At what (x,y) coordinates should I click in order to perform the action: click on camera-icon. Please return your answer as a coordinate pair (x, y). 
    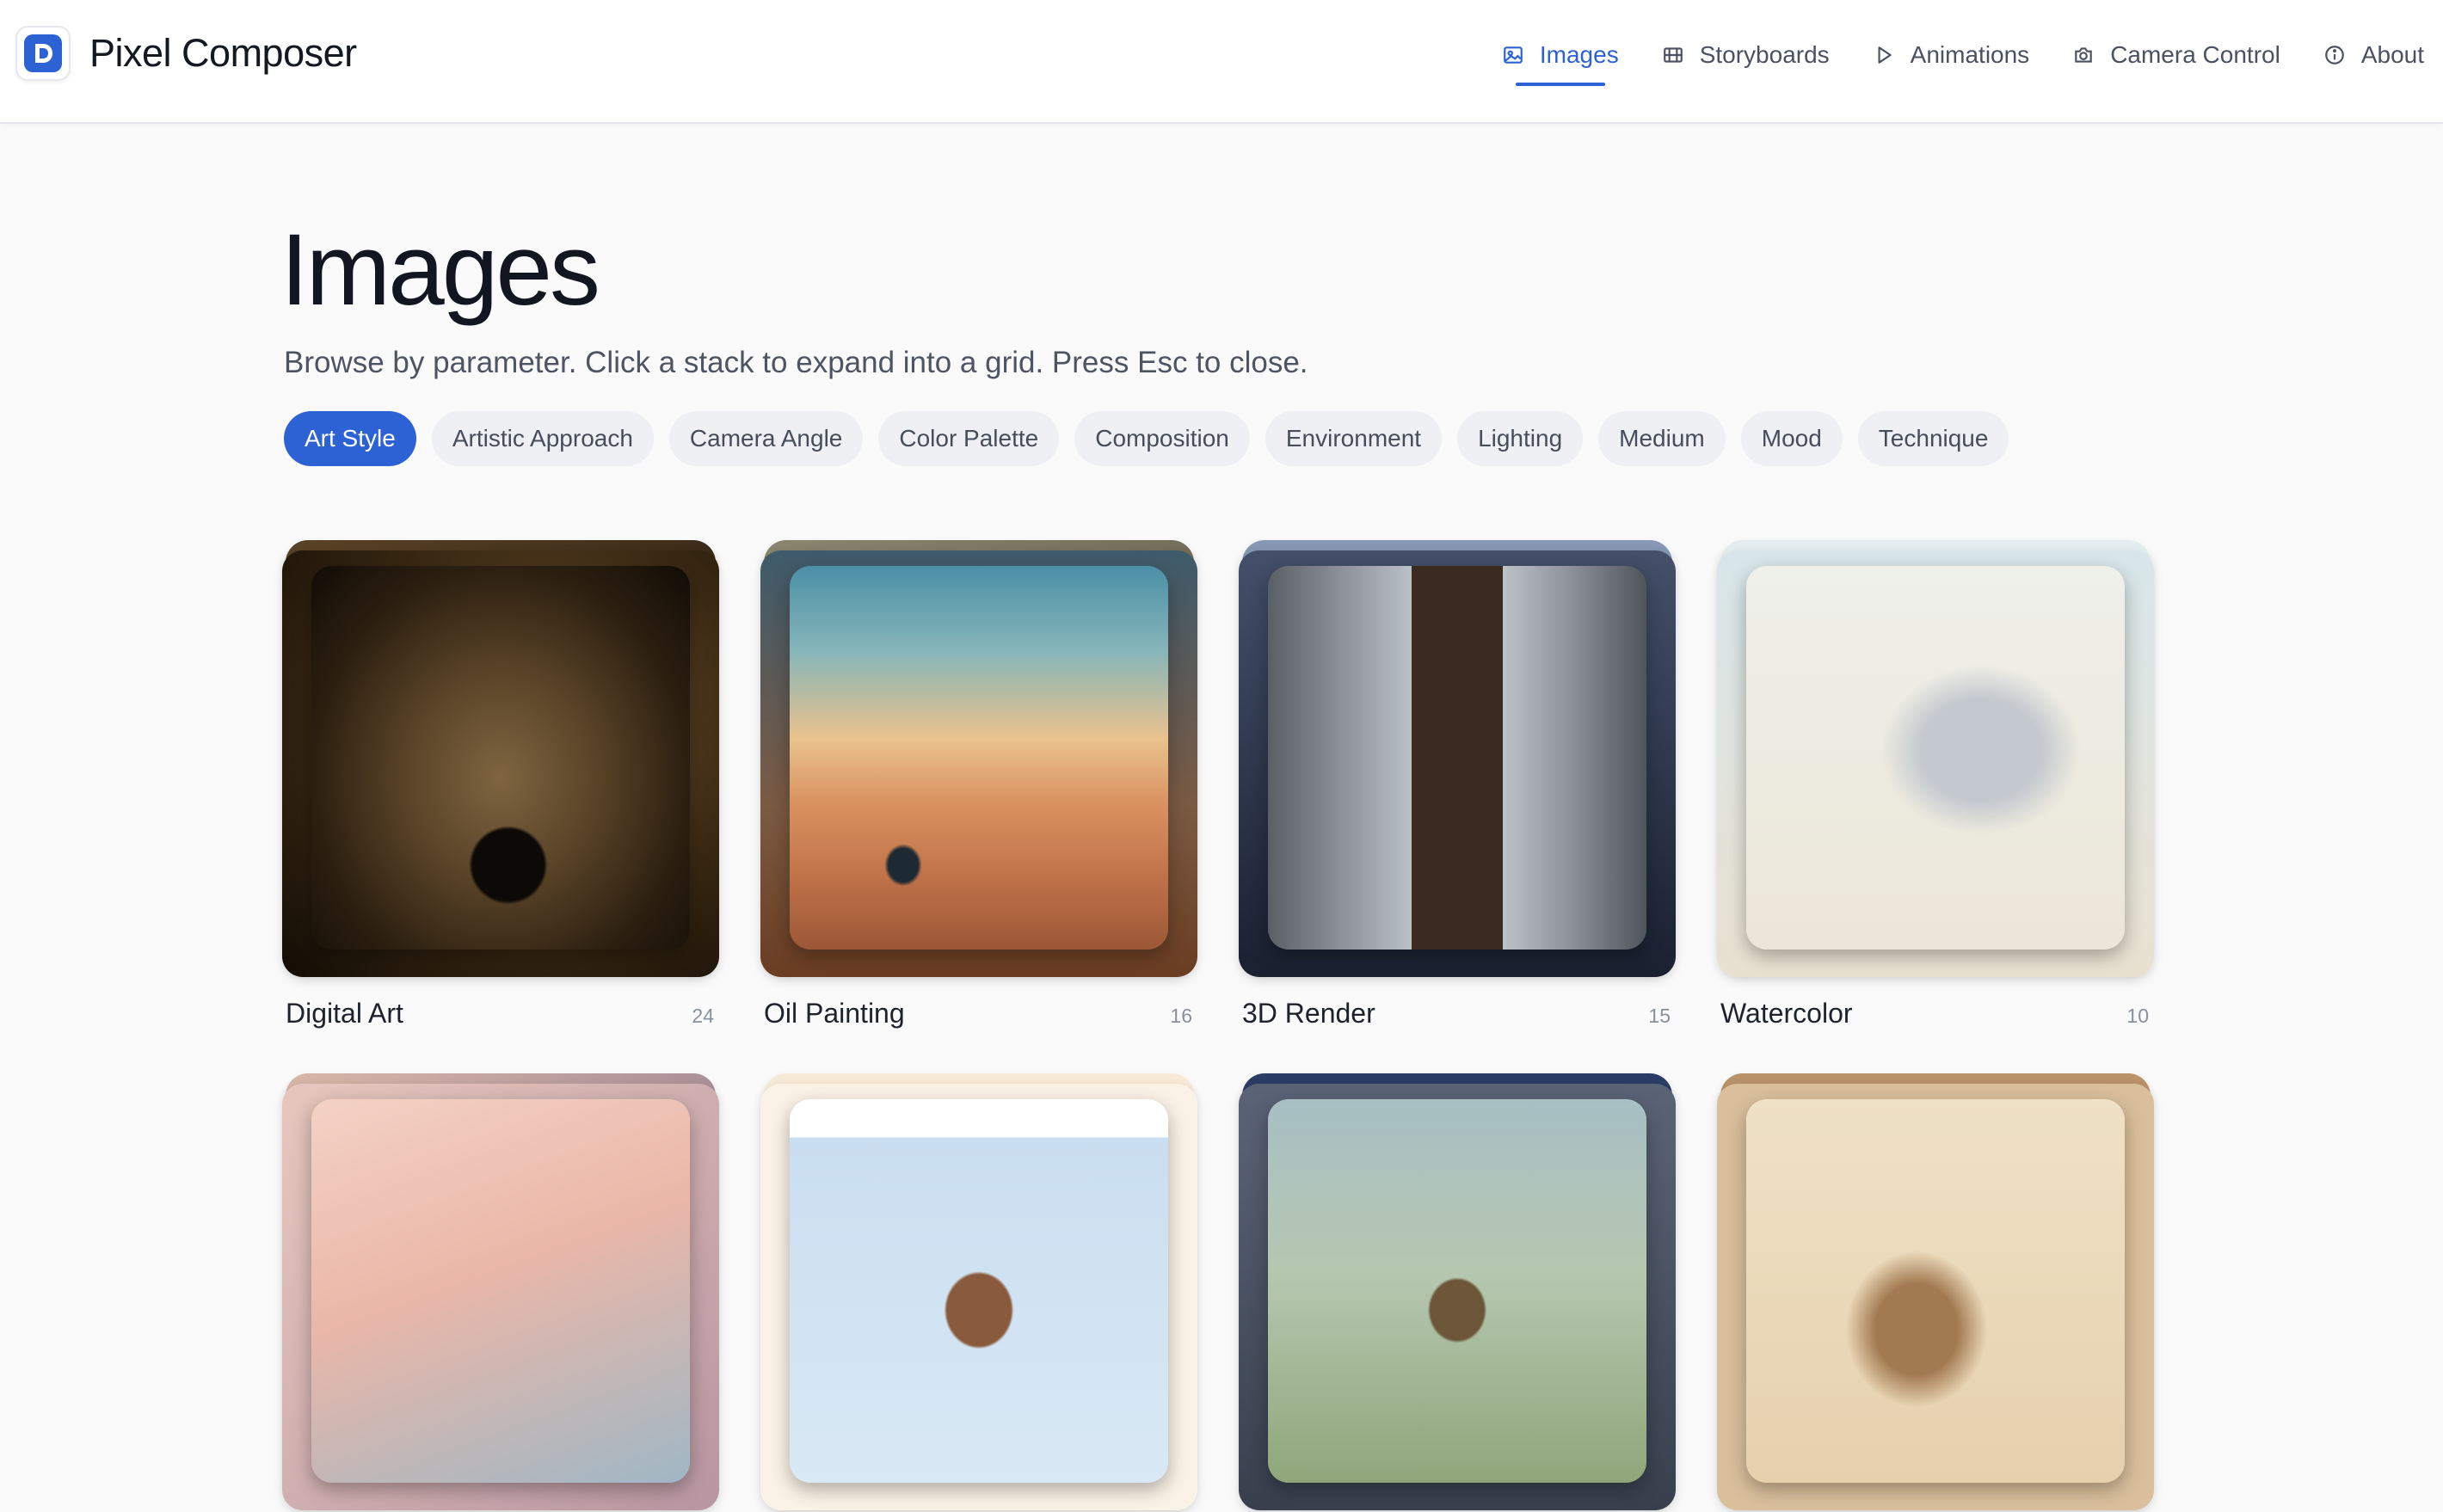
    Looking at the image, I should click on (2083, 55).